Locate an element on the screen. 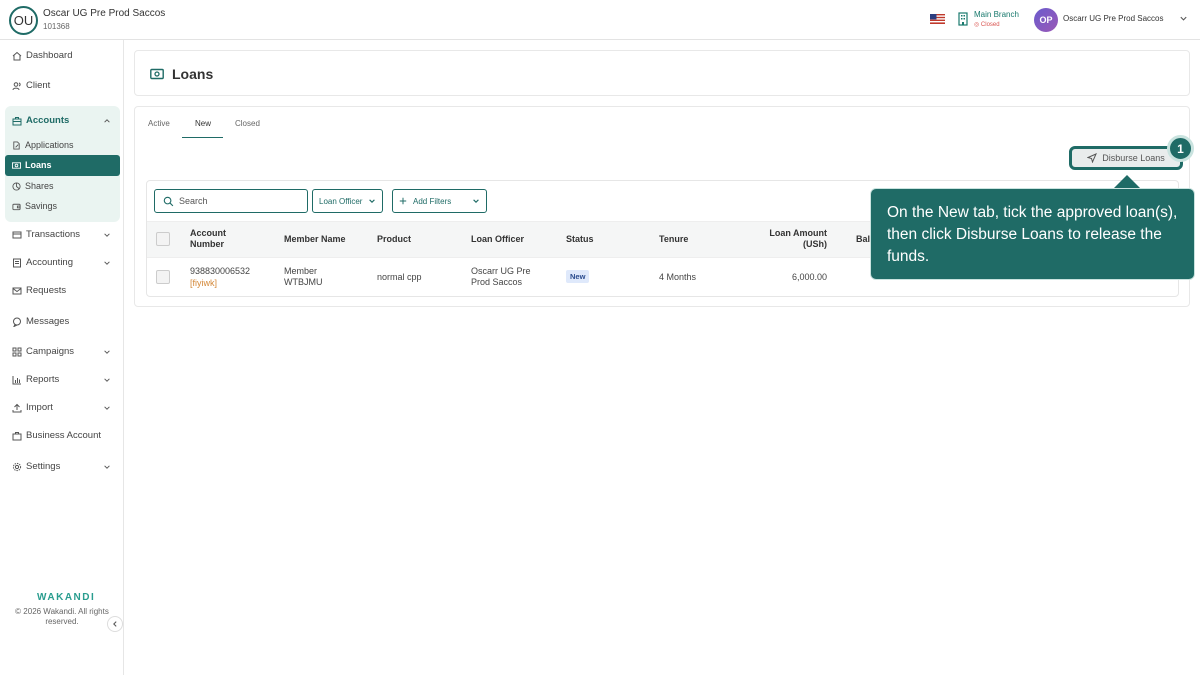 This screenshot has height=675, width=1200. column-balance: Bal is located at coordinates (863, 239).